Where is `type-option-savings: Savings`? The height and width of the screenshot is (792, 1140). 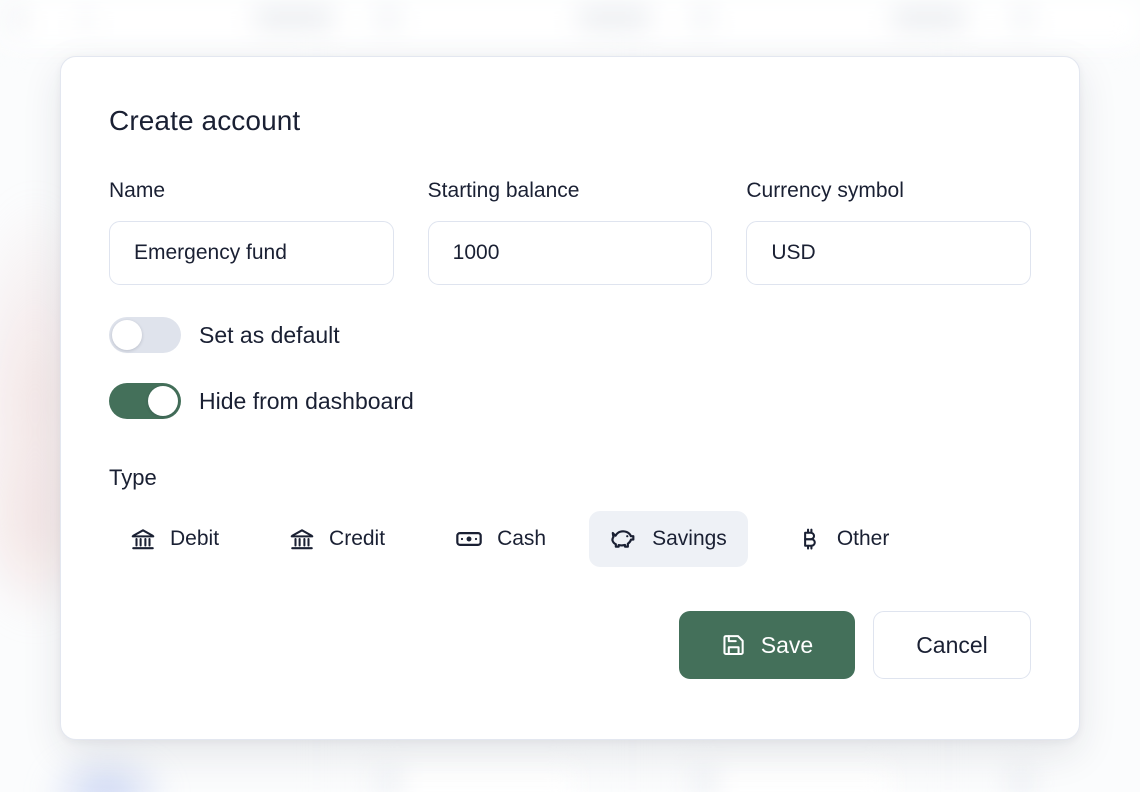 type-option-savings: Savings is located at coordinates (668, 539).